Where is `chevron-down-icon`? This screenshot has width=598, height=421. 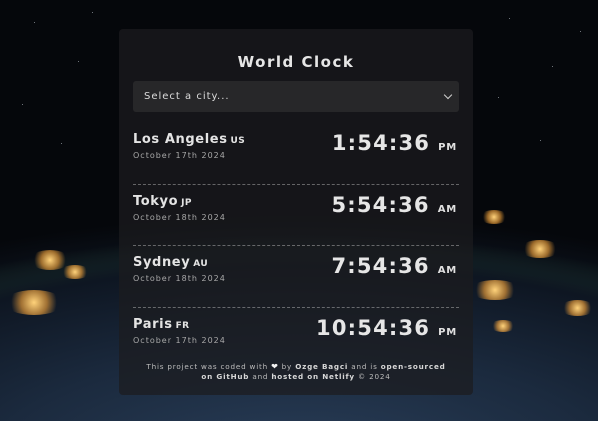 chevron-down-icon is located at coordinates (448, 95).